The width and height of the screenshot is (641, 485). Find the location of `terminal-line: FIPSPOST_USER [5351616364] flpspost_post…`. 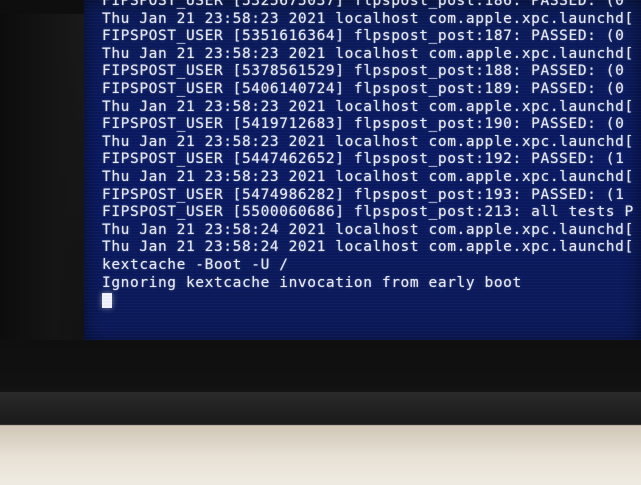

terminal-line: FIPSPOST_USER [5351616364] flpspost_post… is located at coordinates (363, 36).